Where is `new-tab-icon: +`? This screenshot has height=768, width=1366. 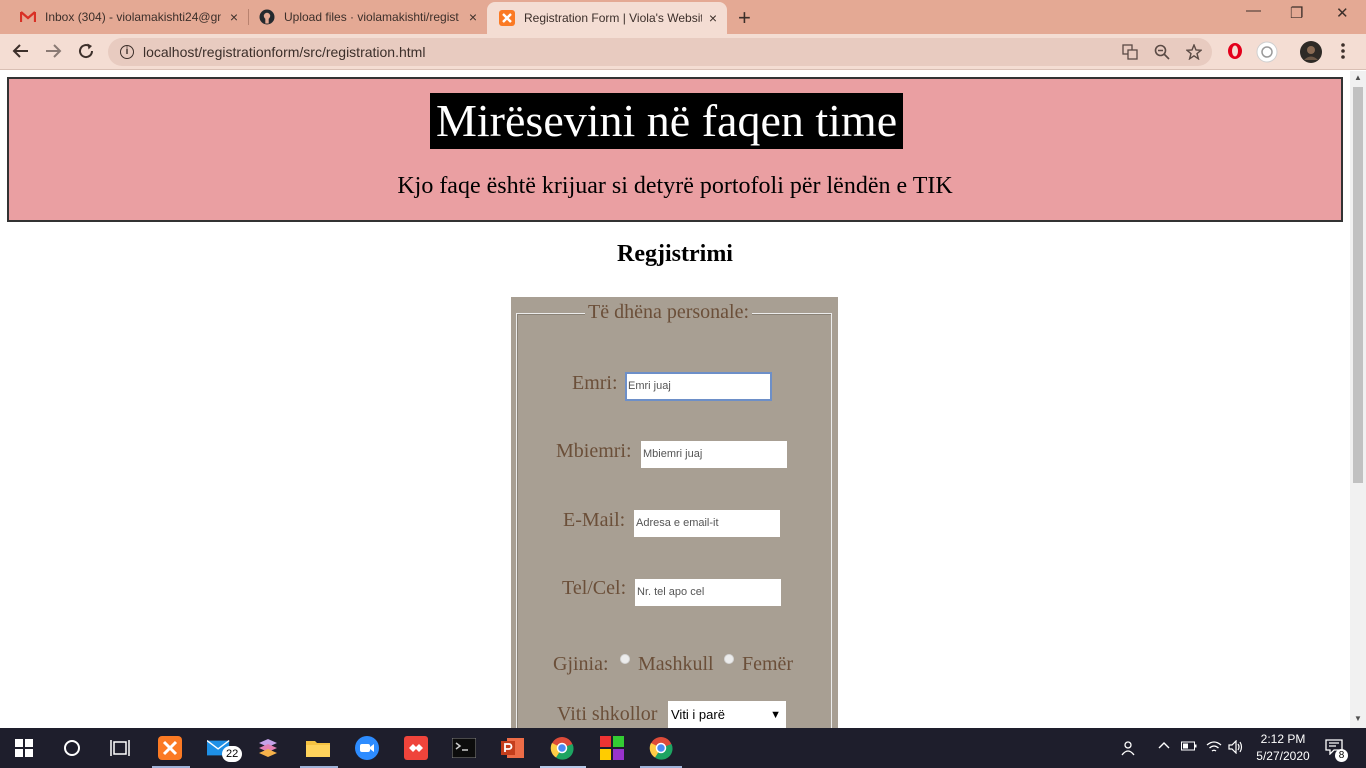 new-tab-icon: + is located at coordinates (744, 18).